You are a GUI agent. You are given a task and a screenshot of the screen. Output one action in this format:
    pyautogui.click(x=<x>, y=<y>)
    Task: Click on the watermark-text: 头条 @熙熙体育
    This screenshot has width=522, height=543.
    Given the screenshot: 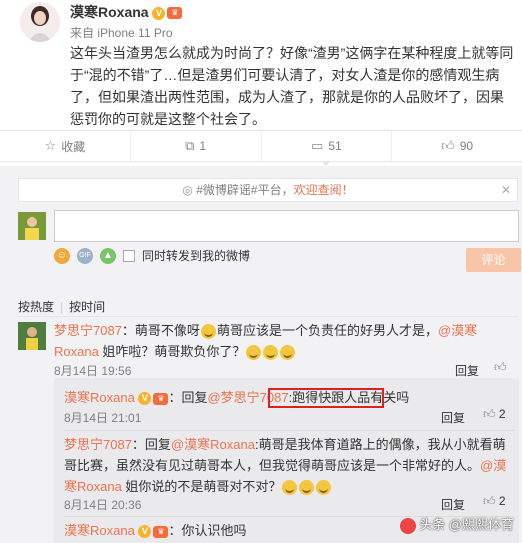 What is the action you would take?
    pyautogui.click(x=466, y=524)
    